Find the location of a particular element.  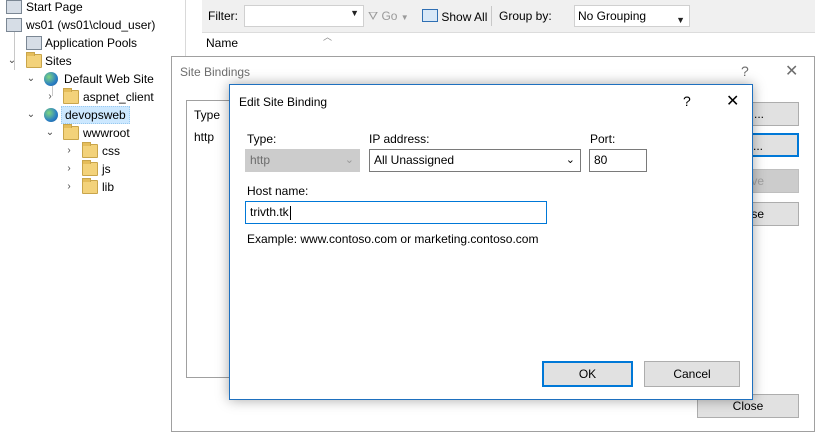

dialog-title: Edit Site Binding is located at coordinates (283, 102).